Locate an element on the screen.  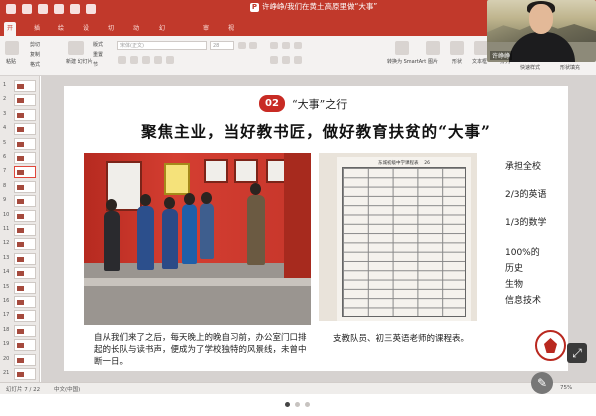
slide-thumbnail: 12 is located at coordinates (20, 244).